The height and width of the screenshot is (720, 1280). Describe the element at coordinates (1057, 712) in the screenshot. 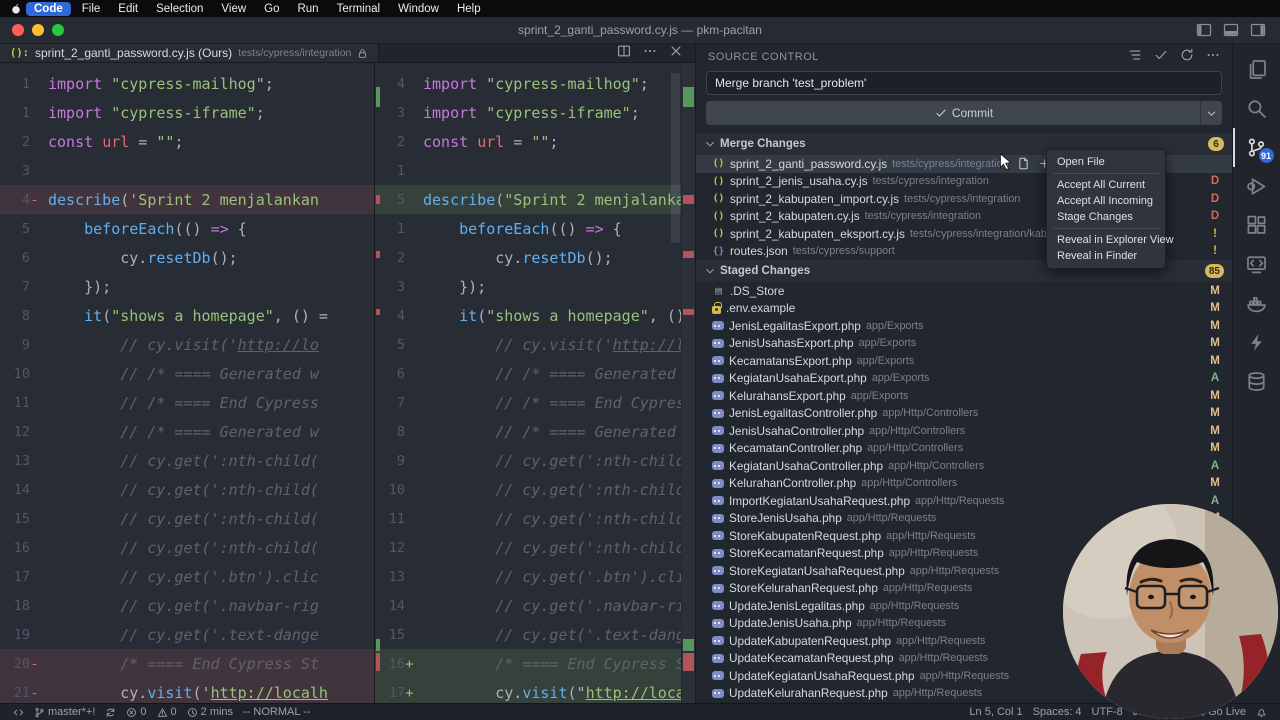

I see `indentation: Spaces: 4` at that location.